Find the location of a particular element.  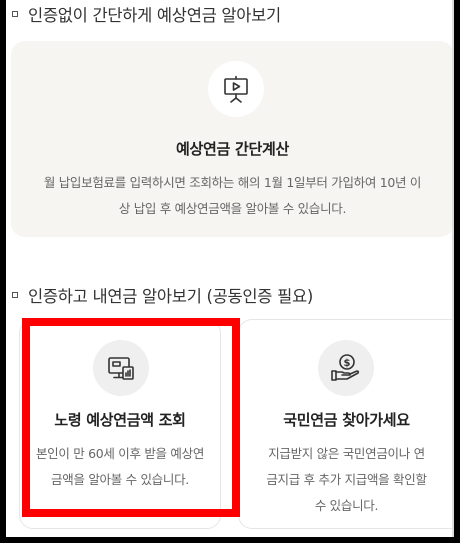

right-edge-divider is located at coordinates (453, 268).